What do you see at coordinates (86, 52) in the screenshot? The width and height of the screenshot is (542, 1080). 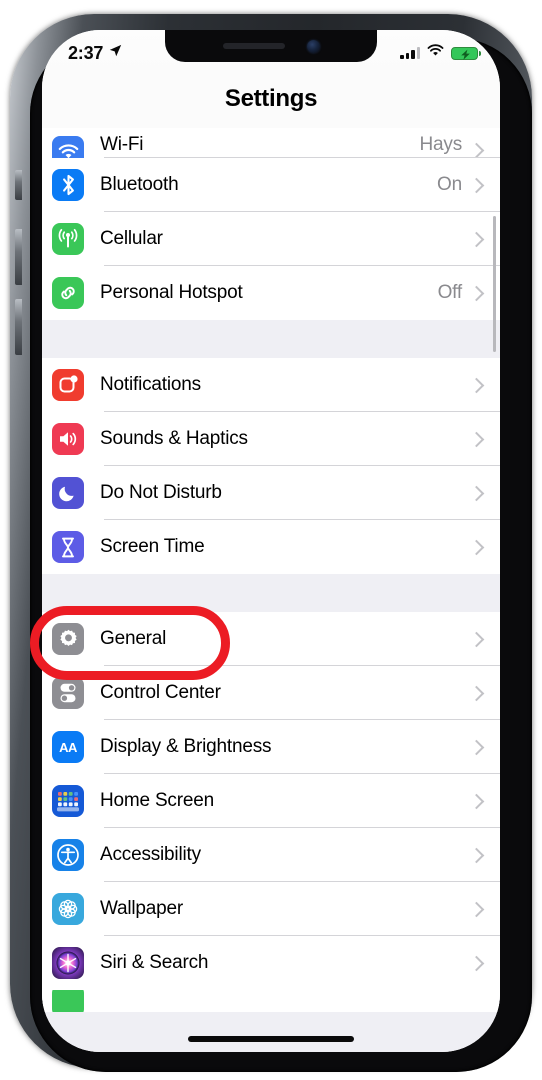 I see `status-bar-clock: 2:37` at bounding box center [86, 52].